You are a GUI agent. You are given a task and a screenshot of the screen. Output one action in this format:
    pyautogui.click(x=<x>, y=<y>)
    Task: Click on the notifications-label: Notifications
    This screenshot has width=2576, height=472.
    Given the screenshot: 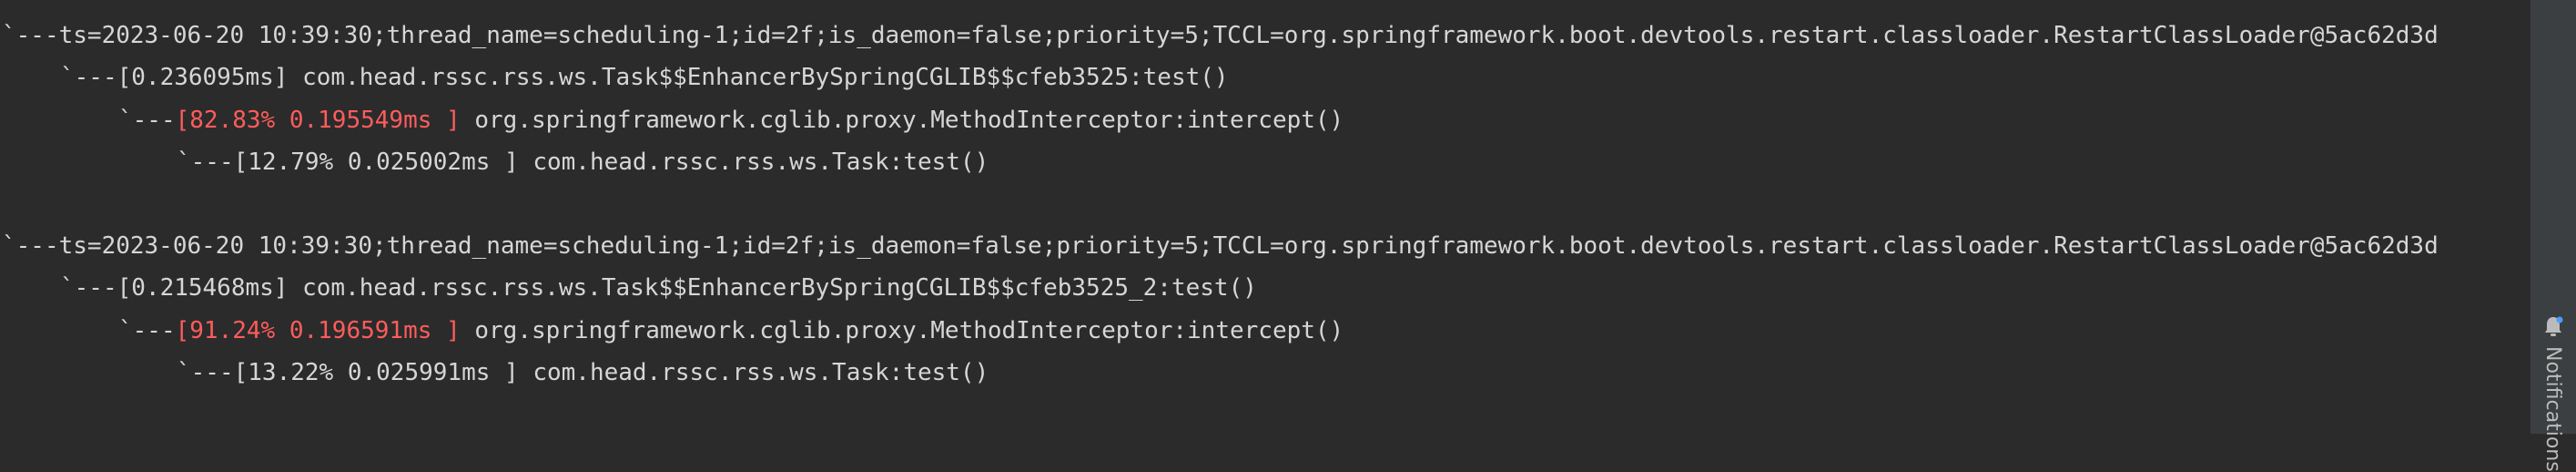 What is the action you would take?
    pyautogui.click(x=2552, y=409)
    